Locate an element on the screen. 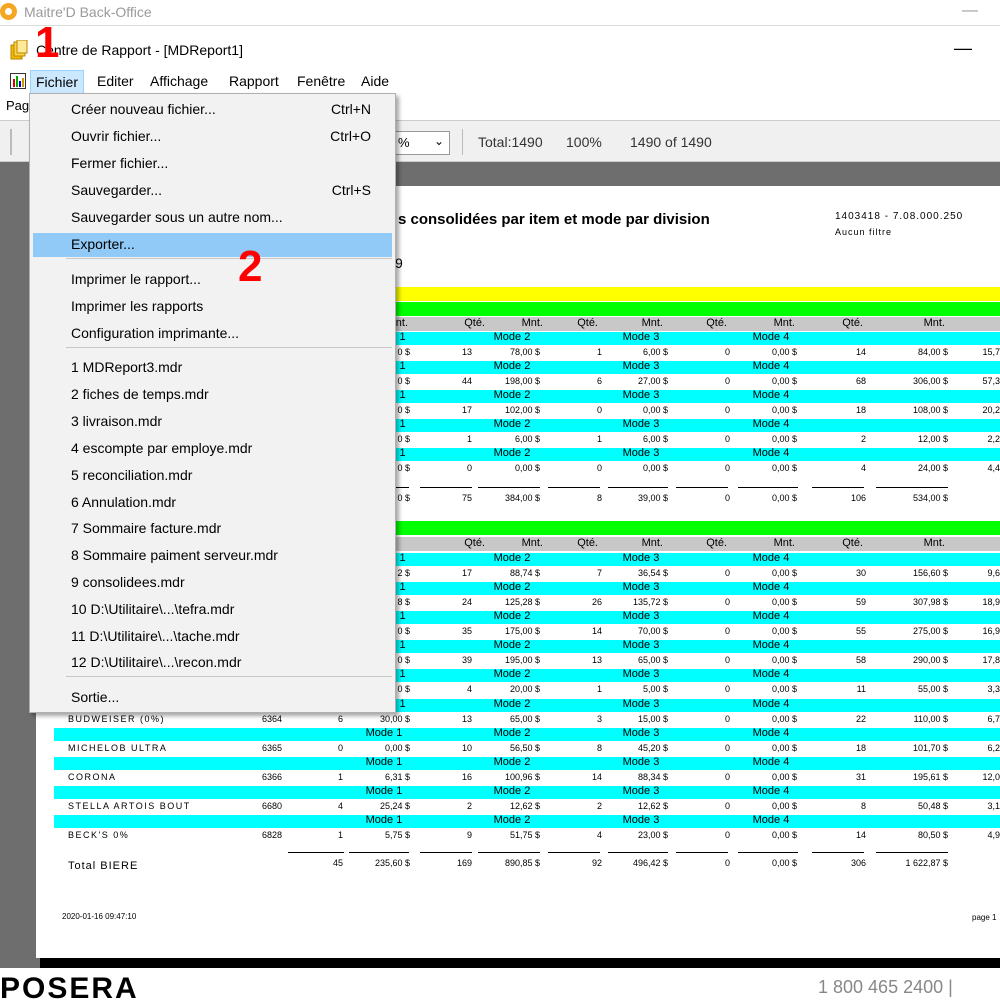  recent-file-3: 3 livraison.mdr is located at coordinates (212, 422).